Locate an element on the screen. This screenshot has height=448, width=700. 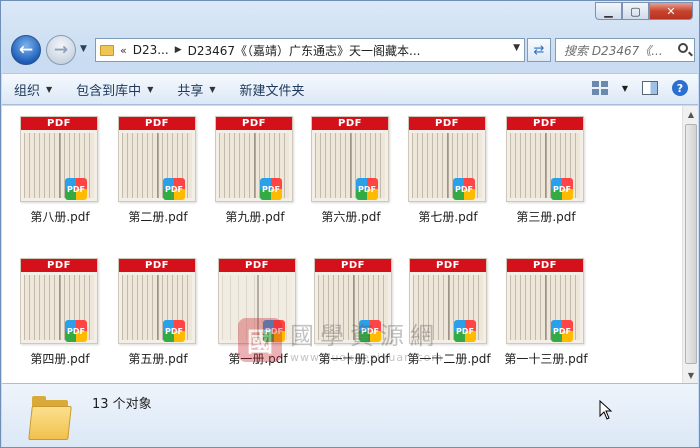
new-folder-label: 新建文件夹 is located at coordinates (272, 91).